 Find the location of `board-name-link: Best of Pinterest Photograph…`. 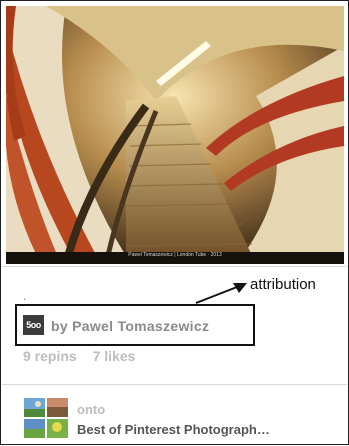

board-name-link: Best of Pinterest Photograph… is located at coordinates (173, 429).